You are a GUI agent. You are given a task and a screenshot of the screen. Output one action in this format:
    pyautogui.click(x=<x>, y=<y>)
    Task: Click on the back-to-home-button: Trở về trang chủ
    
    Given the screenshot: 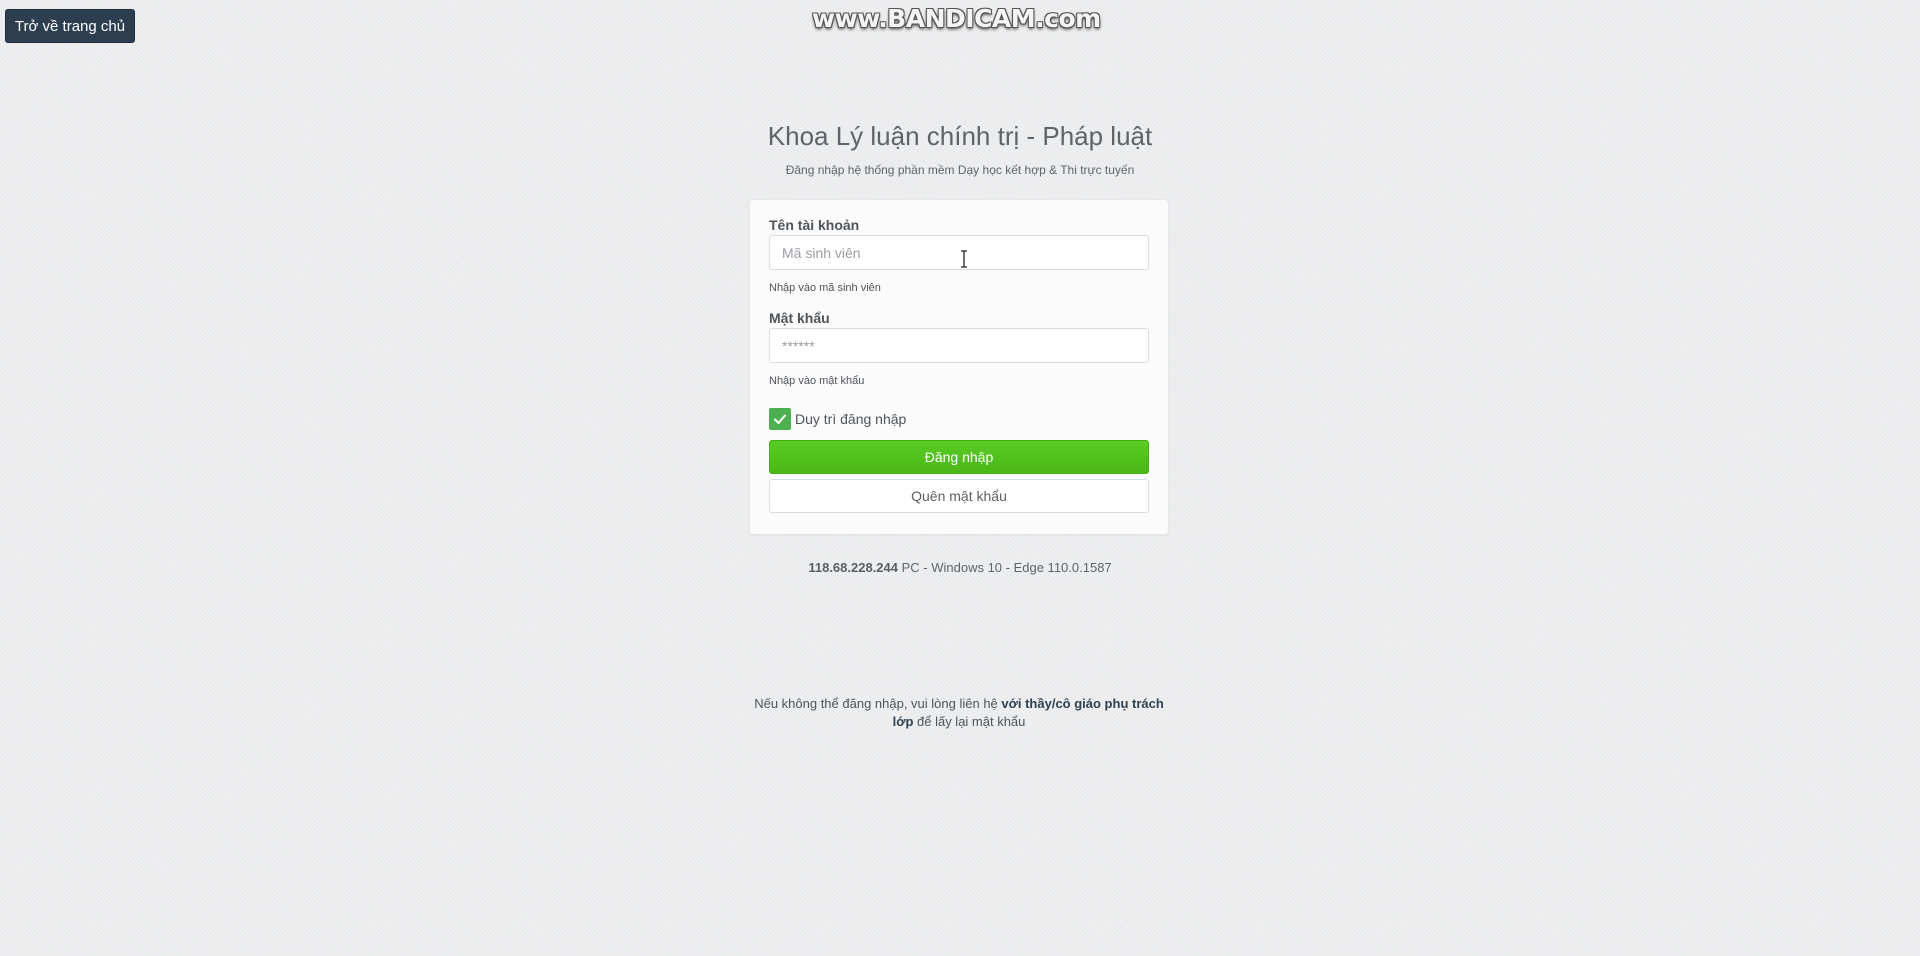 What is the action you would take?
    pyautogui.click(x=70, y=26)
    